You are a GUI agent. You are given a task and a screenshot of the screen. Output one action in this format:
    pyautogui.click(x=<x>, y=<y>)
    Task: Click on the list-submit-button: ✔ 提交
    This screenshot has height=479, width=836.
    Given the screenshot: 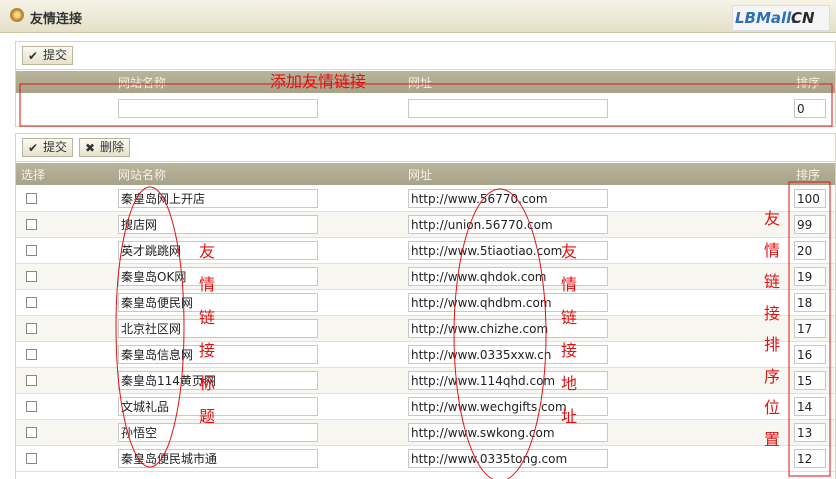 What is the action you would take?
    pyautogui.click(x=48, y=147)
    